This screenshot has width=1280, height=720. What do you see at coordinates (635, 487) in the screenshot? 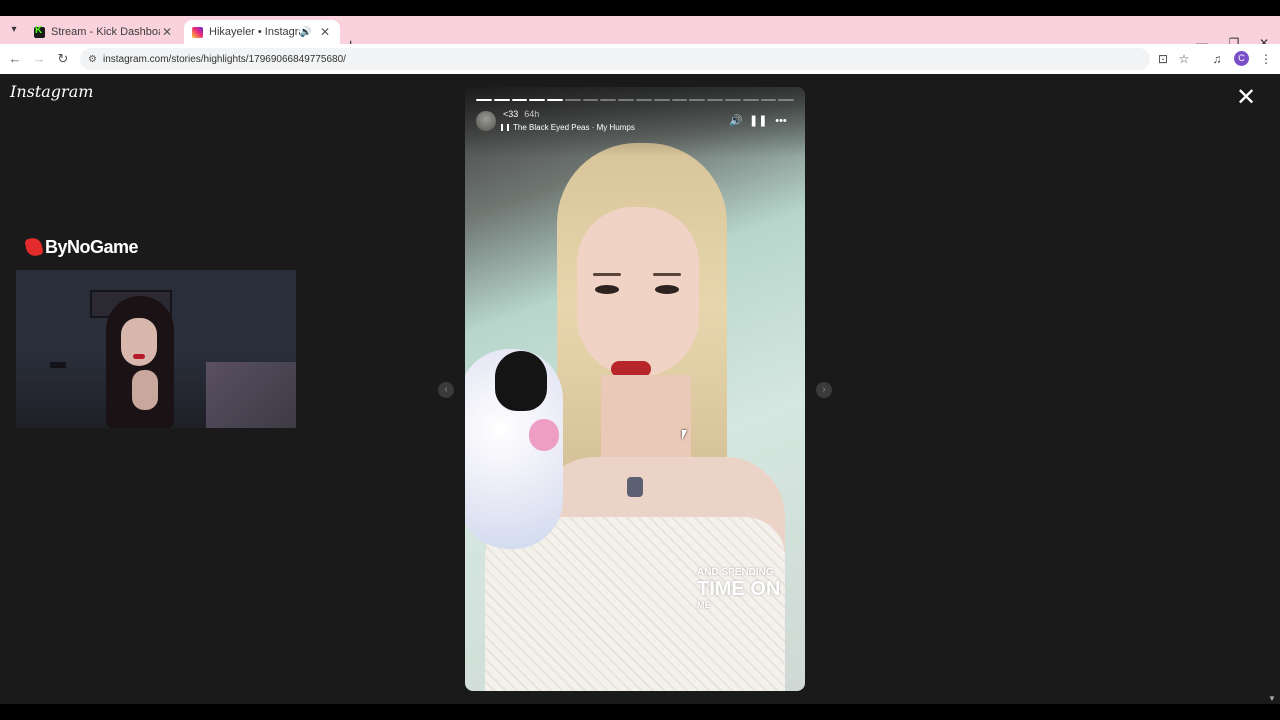
I see `story-photo-necklace` at bounding box center [635, 487].